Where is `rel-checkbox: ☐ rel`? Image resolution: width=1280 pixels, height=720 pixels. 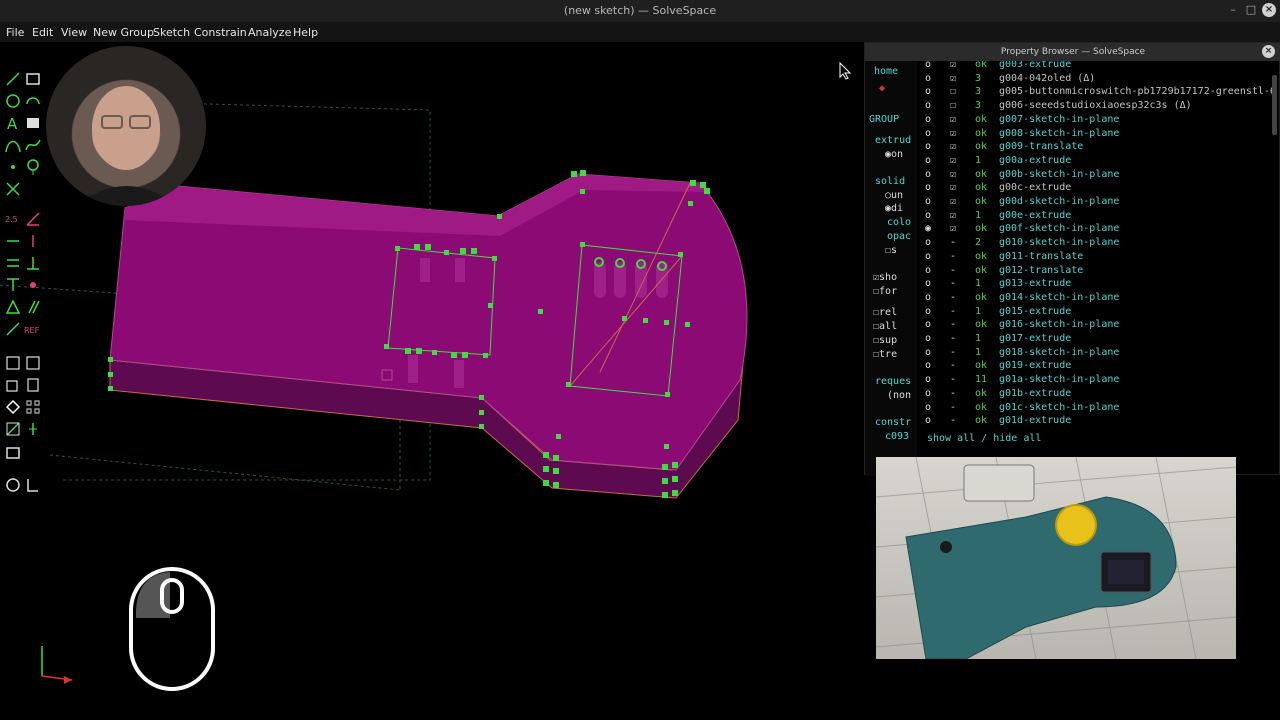
rel-checkbox: ☐ rel is located at coordinates (885, 312).